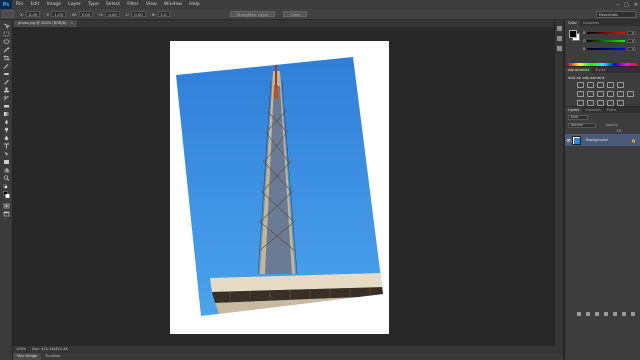 The height and width of the screenshot is (360, 640). I want to click on menu-edit: Edit, so click(35, 4).